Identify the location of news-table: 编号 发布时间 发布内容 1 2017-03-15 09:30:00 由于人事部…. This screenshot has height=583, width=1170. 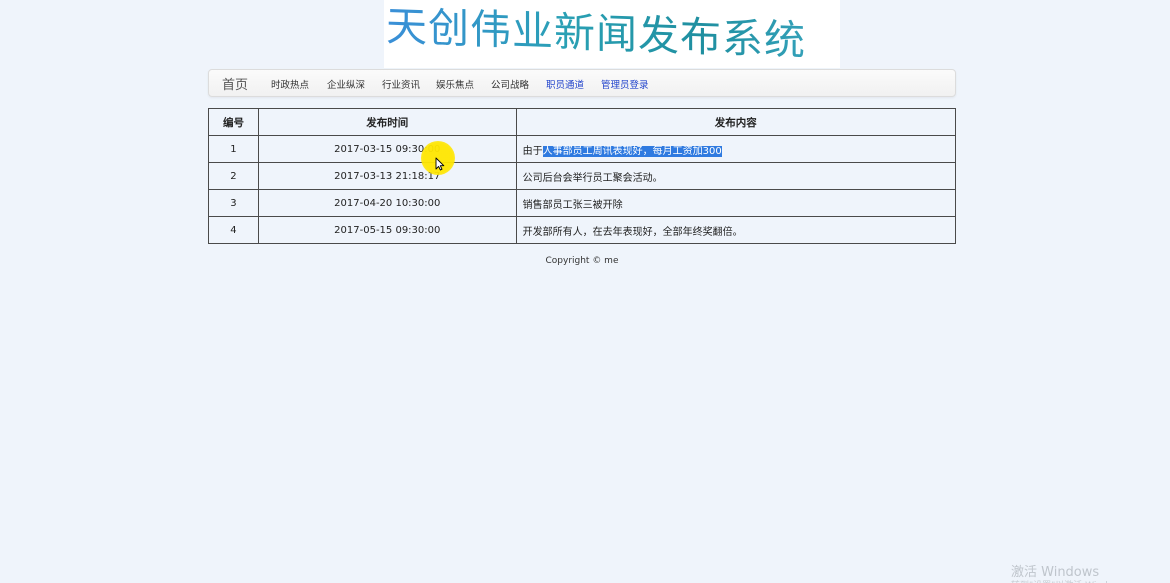
(582, 176).